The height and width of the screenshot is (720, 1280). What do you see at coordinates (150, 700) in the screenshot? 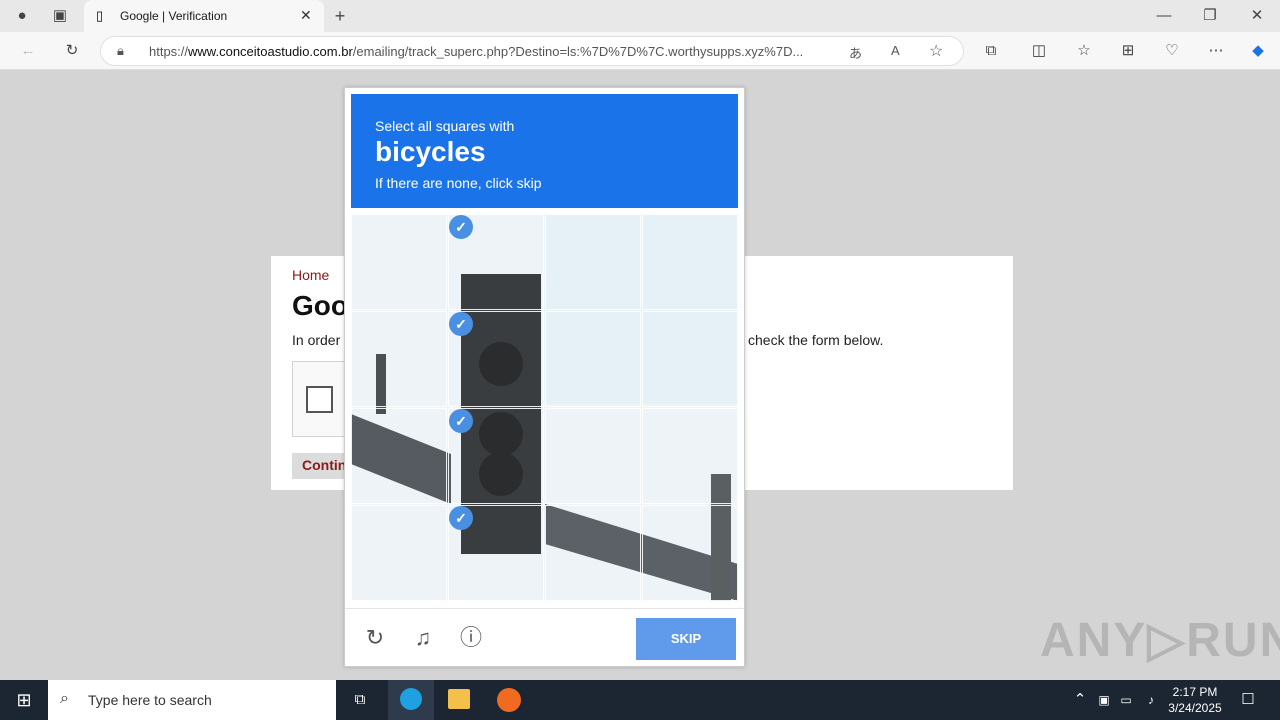
I see `search-placeholder: Type here to search` at bounding box center [150, 700].